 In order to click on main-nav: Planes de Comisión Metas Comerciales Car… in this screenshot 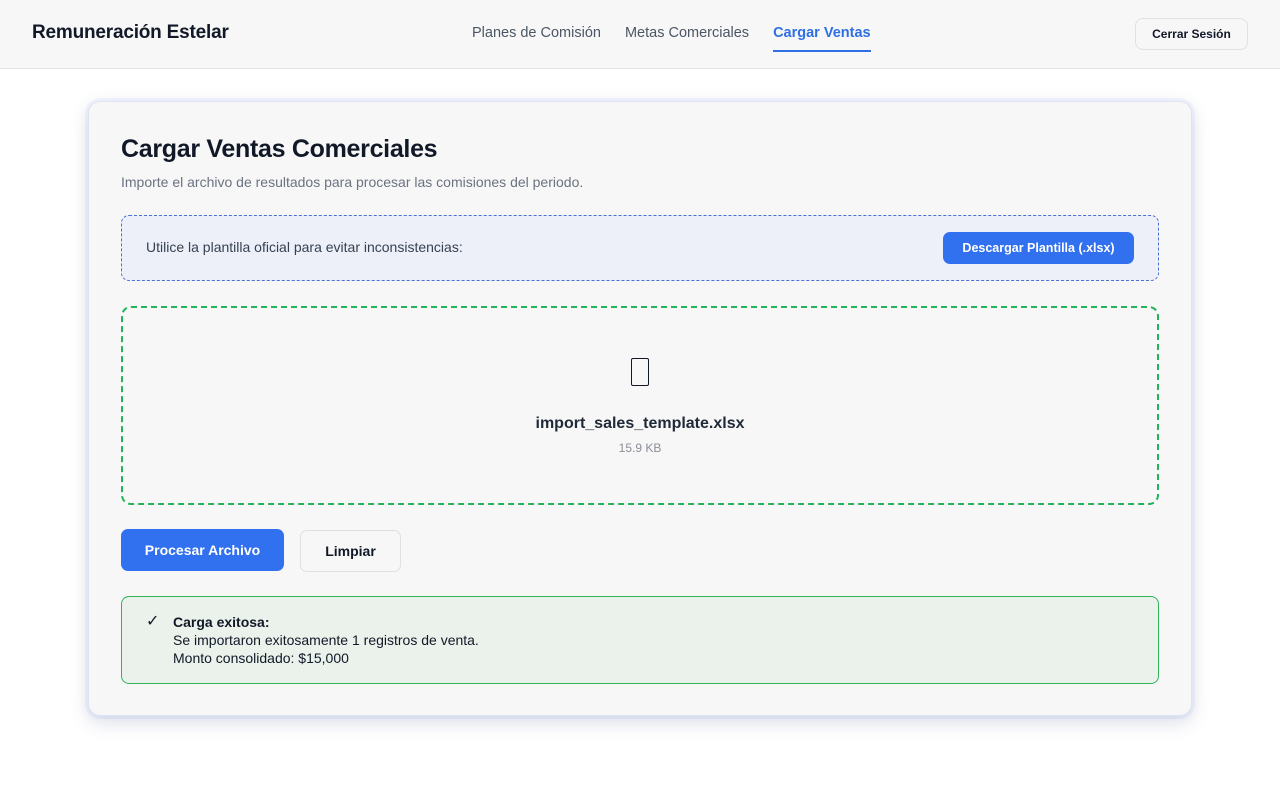, I will do `click(671, 34)`.